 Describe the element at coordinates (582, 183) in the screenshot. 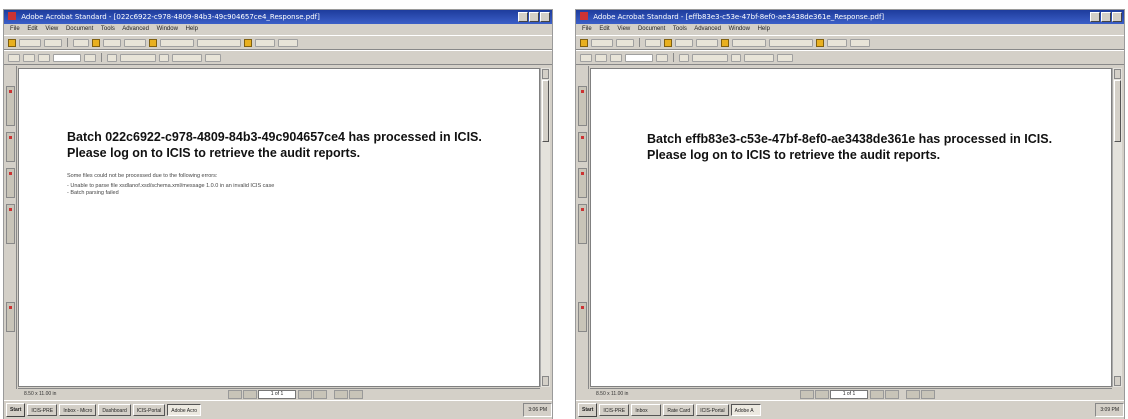

I see `layers-tab` at that location.